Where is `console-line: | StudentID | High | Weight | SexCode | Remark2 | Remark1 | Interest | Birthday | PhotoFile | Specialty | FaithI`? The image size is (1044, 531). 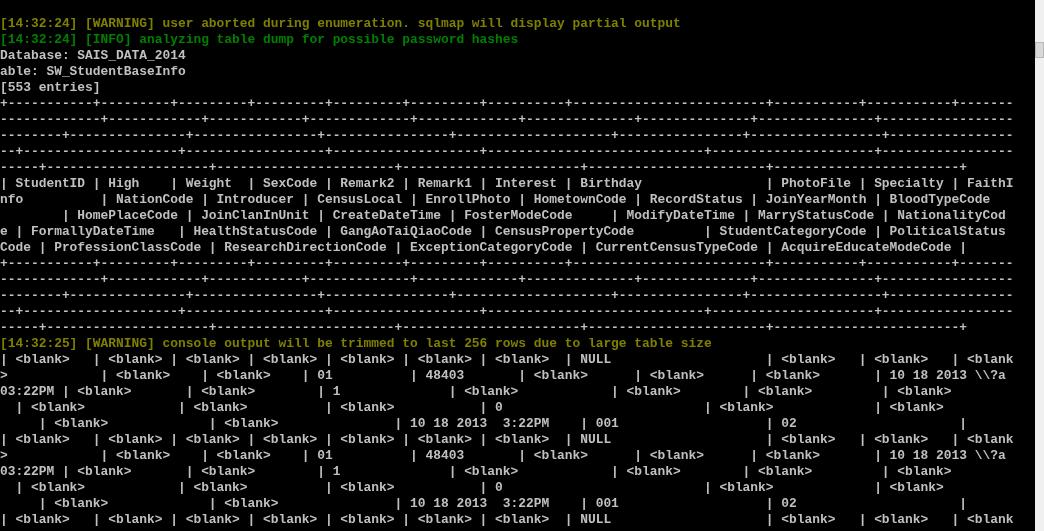 console-line: | StudentID | High | Weight | SexCode | Remark2 | Remark1 | Interest | Birthday | PhotoFile | Specialty | FaithI is located at coordinates (507, 184).